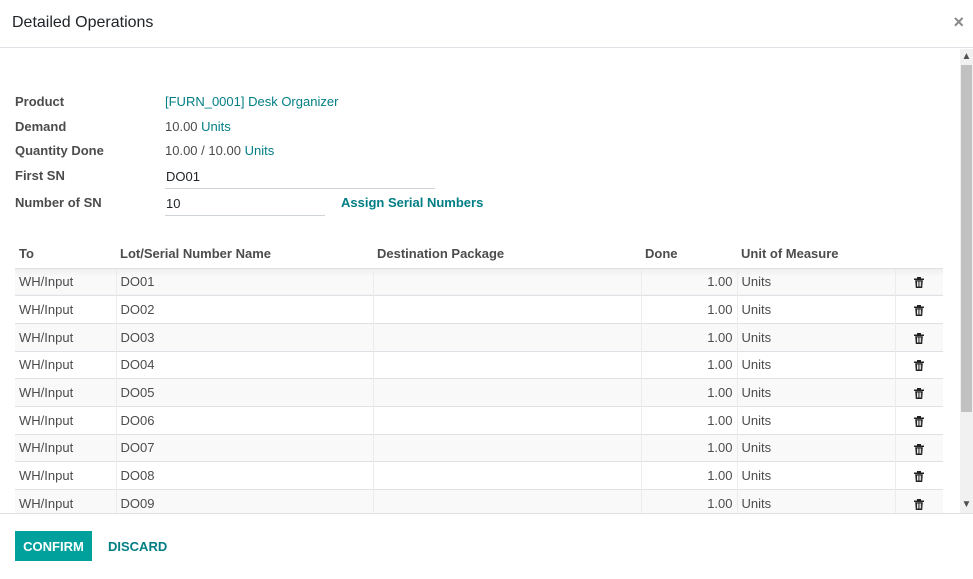 This screenshot has width=973, height=579. Describe the element at coordinates (59, 150) in the screenshot. I see `quantity-done-label: Quantity Done` at that location.